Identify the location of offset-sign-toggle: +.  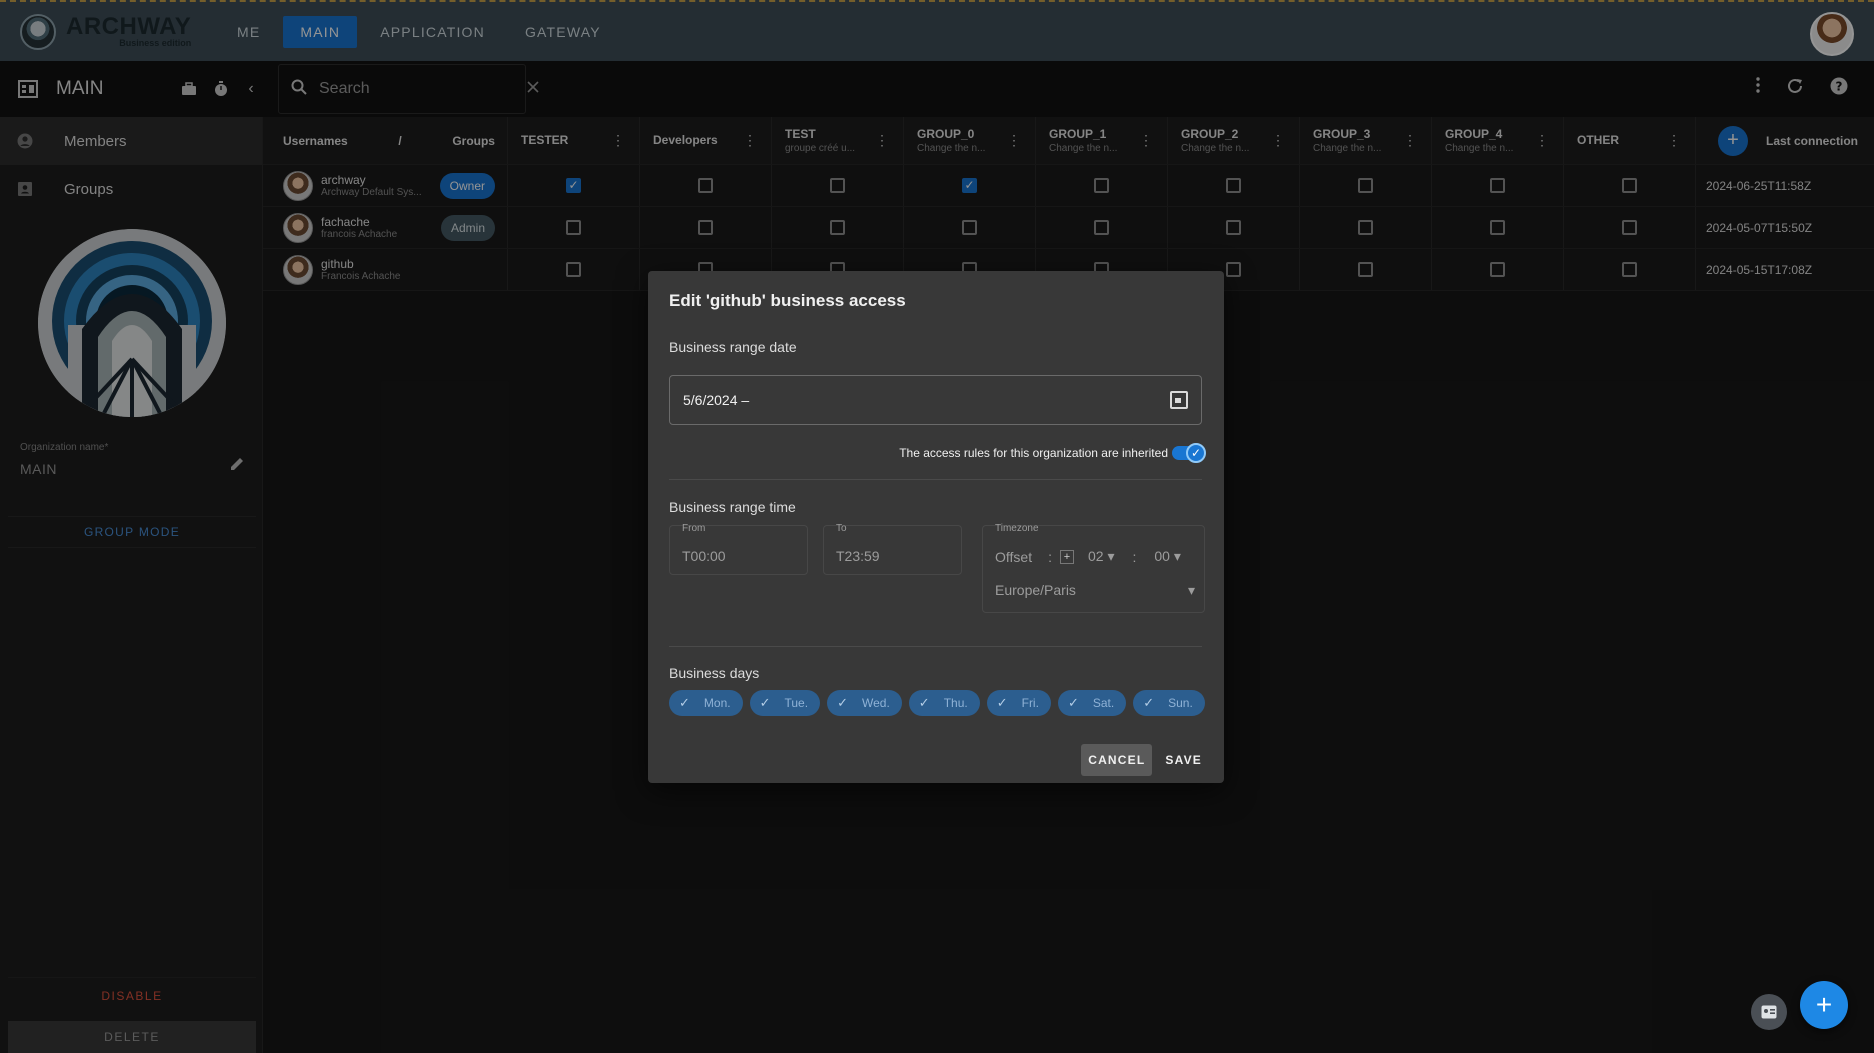
(1066, 556).